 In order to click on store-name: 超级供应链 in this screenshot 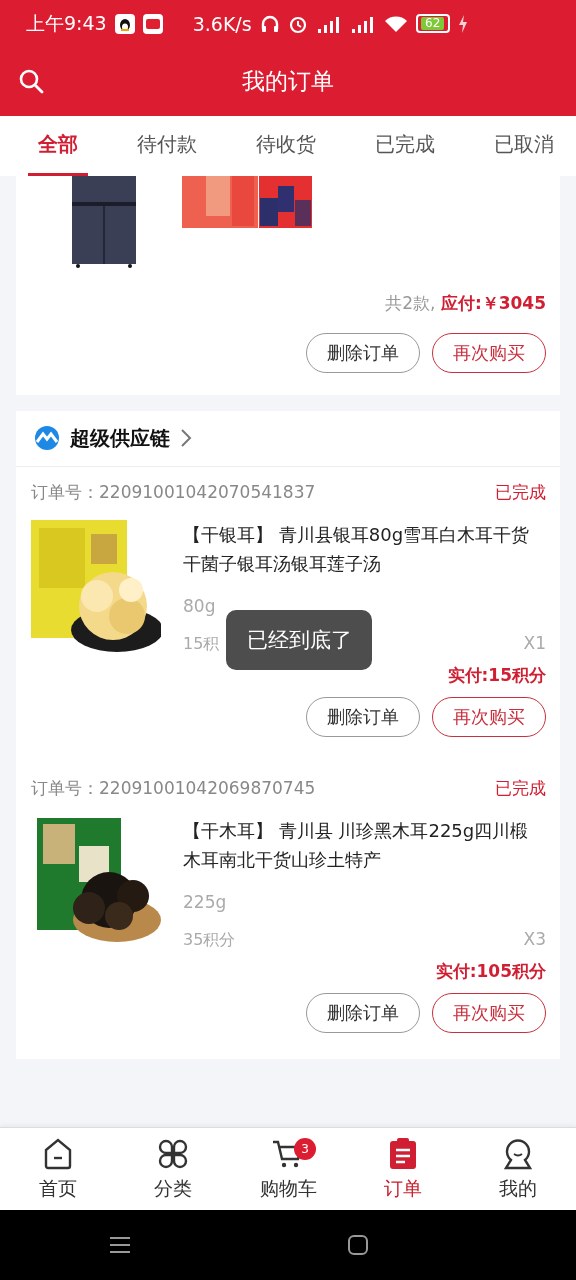, I will do `click(120, 438)`.